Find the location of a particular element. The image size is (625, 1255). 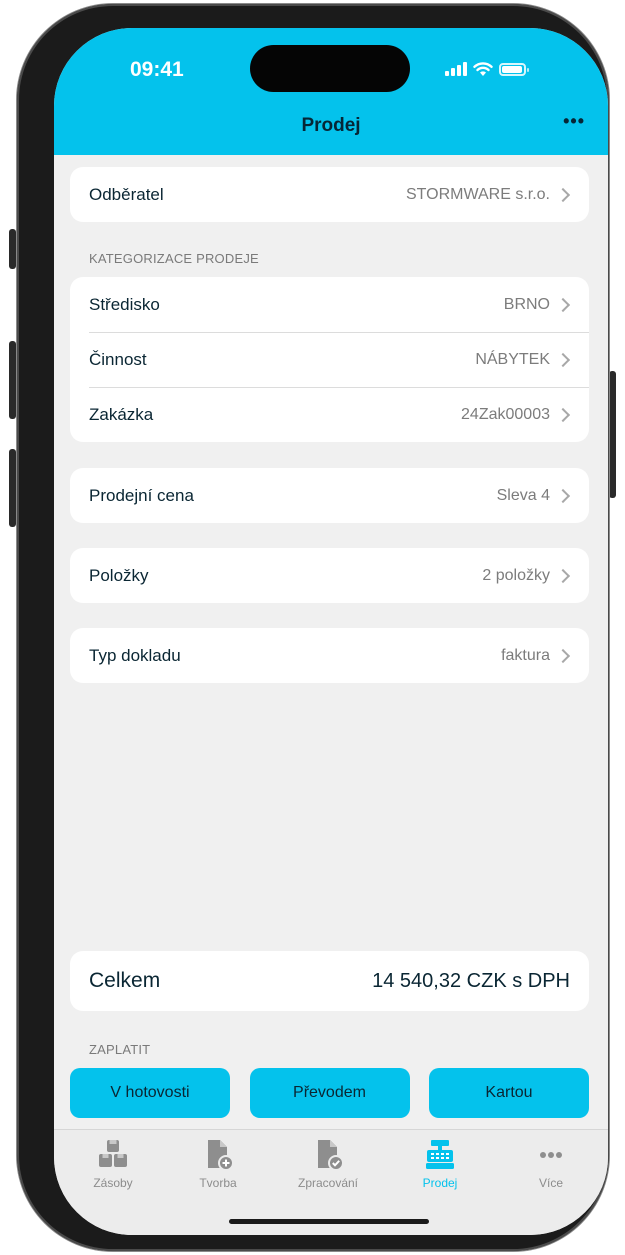

total-label: Celkem is located at coordinates (125, 980).